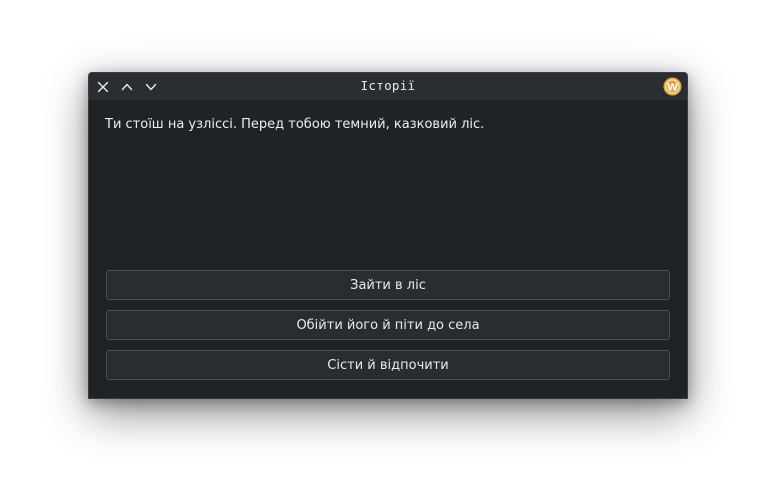  I want to click on app-logo-letter: W, so click(672, 87).